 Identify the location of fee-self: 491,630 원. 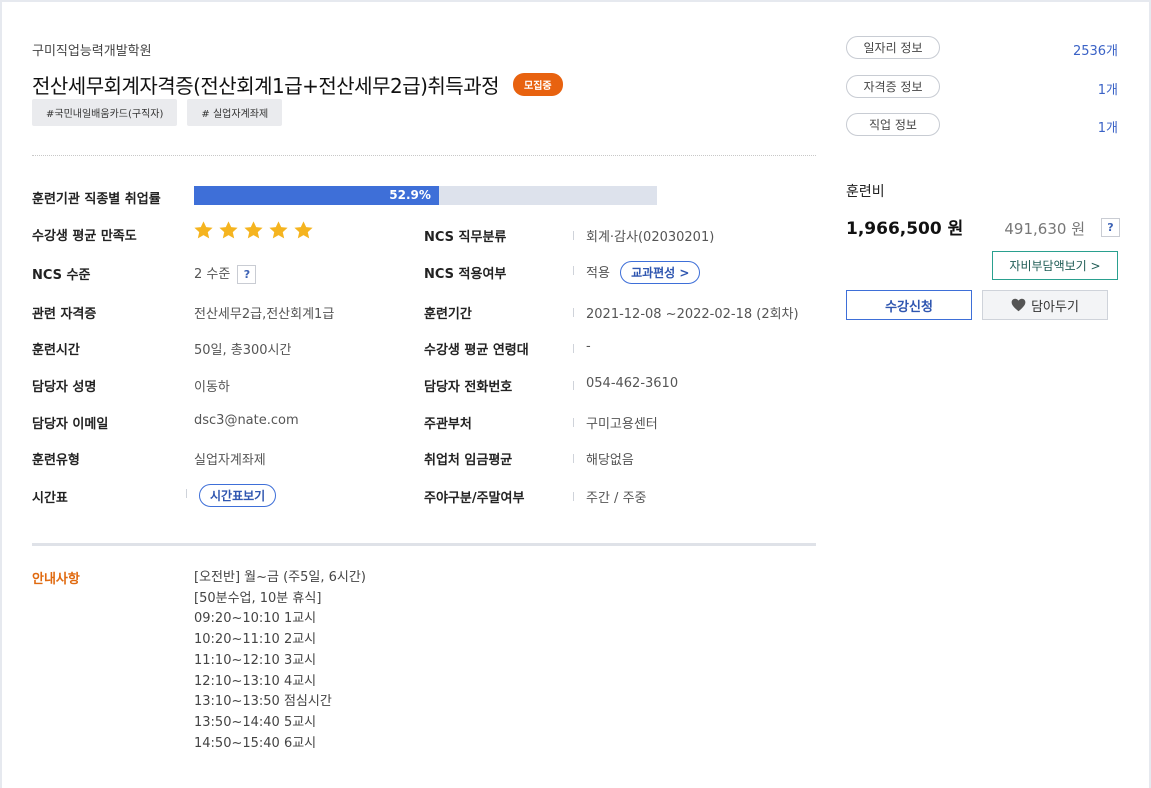
(1044, 229).